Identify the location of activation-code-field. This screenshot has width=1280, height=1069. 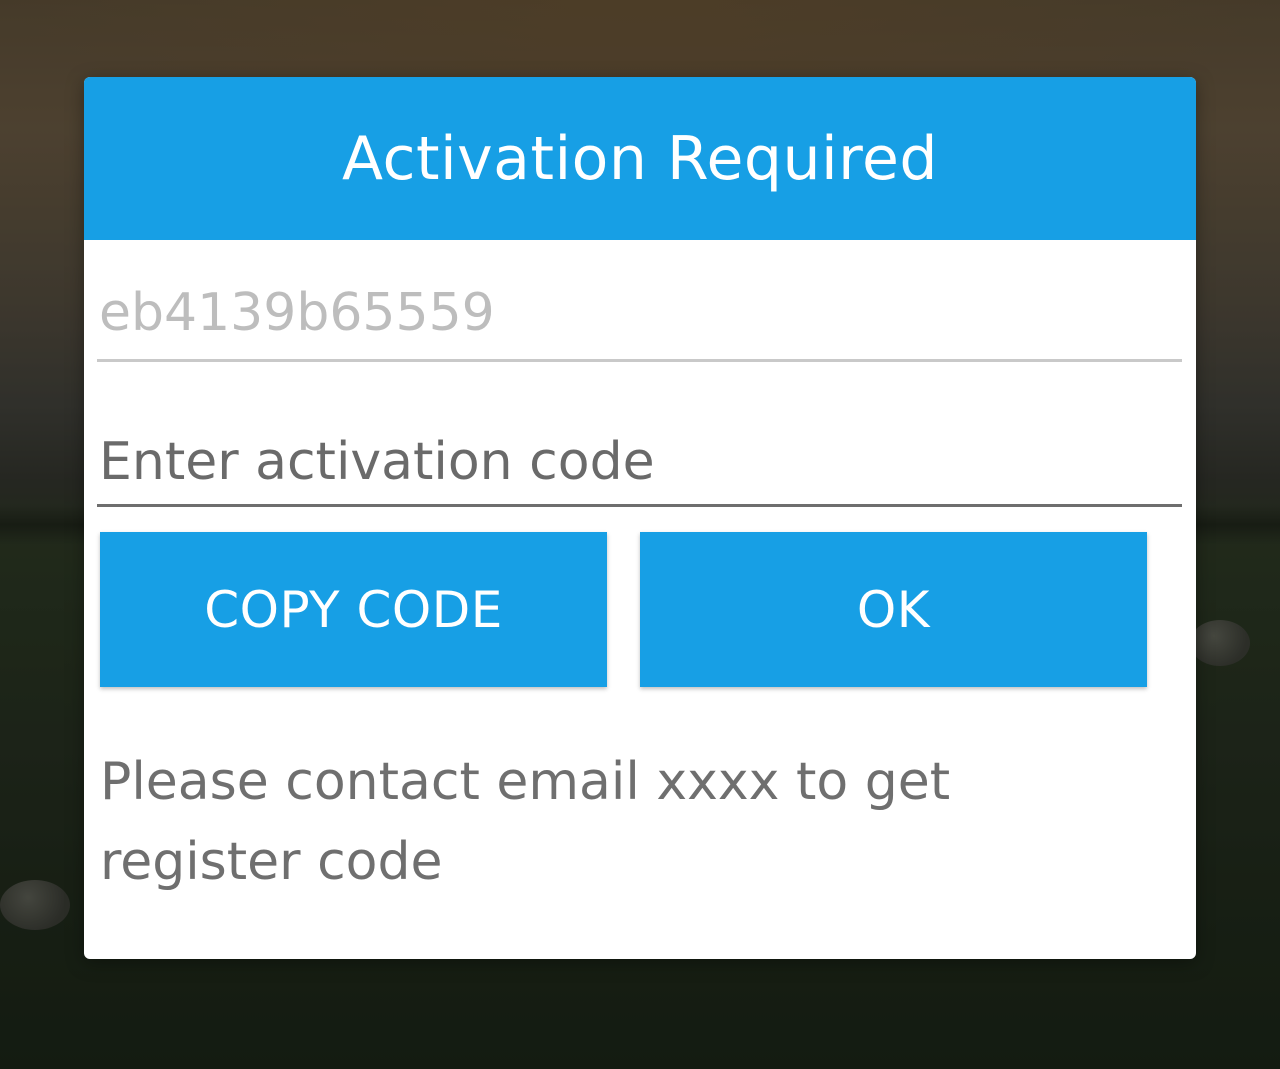
(640, 464).